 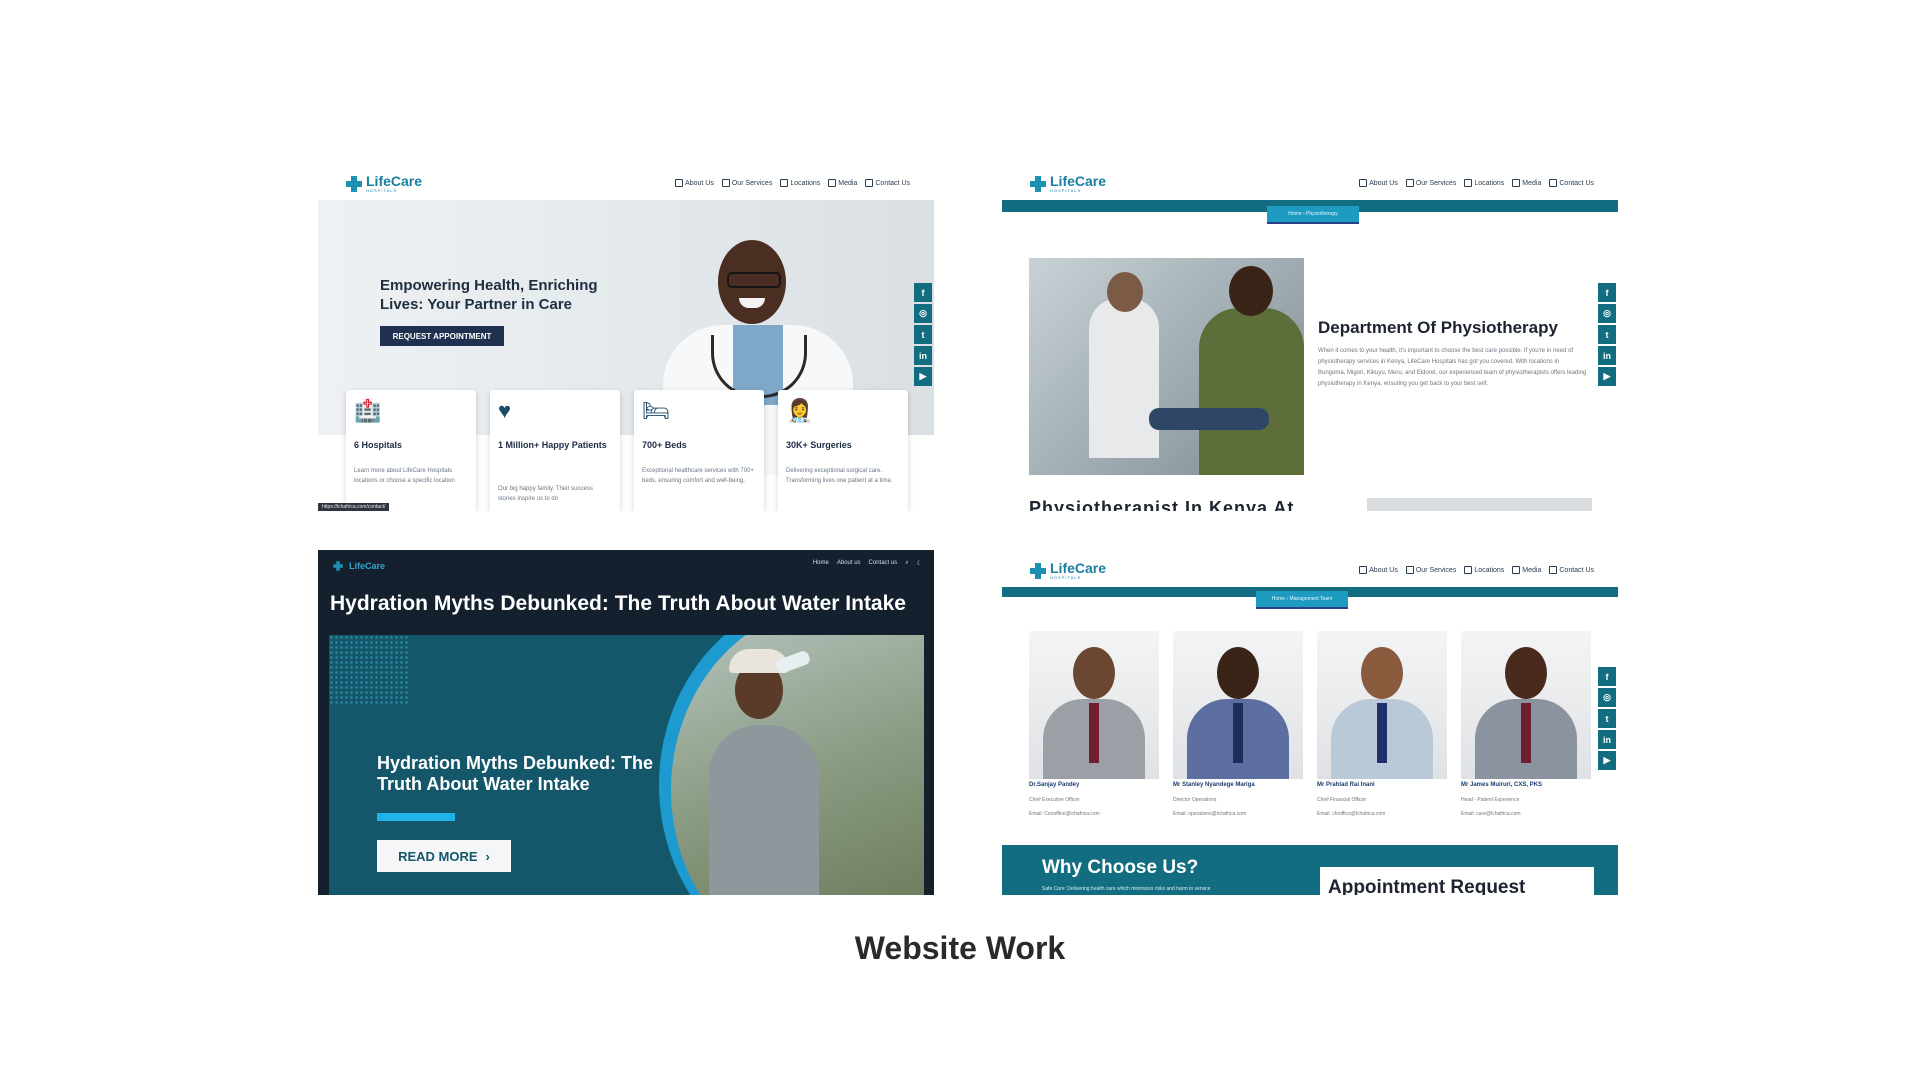 What do you see at coordinates (1302, 600) in the screenshot?
I see `breadcrumb: Home › Management Team` at bounding box center [1302, 600].